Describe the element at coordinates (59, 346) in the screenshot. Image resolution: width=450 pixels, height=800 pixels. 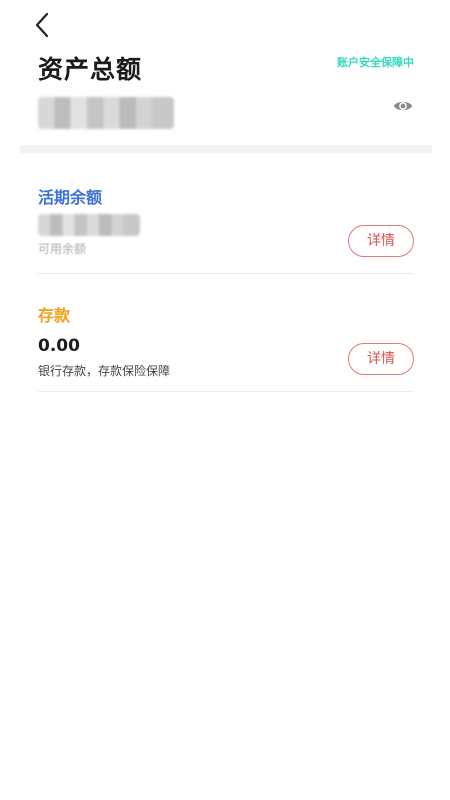
I see `deposit-amount: 0.00` at that location.